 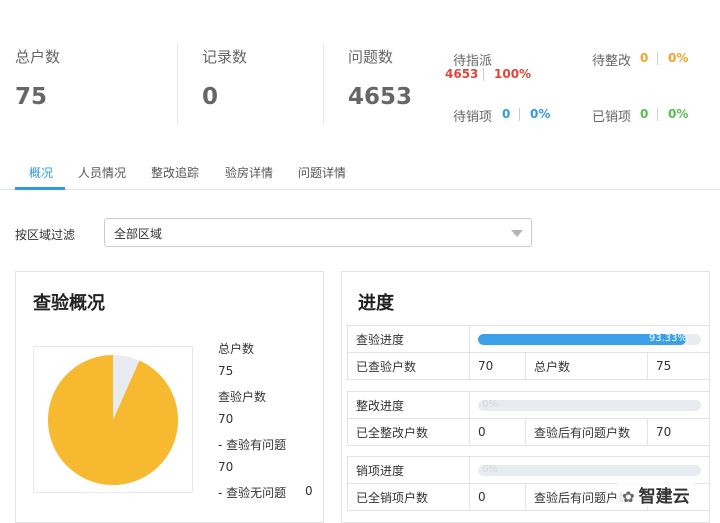 I want to click on status-pending-rectify-label: 待整改, so click(x=612, y=61).